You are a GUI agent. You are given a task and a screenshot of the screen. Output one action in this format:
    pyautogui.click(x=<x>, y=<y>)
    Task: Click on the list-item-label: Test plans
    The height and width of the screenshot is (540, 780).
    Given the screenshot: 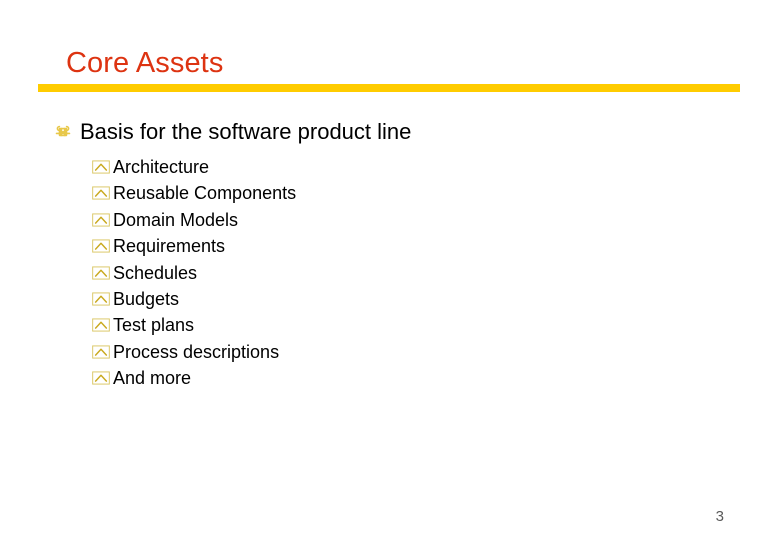 What is the action you would take?
    pyautogui.click(x=154, y=325)
    